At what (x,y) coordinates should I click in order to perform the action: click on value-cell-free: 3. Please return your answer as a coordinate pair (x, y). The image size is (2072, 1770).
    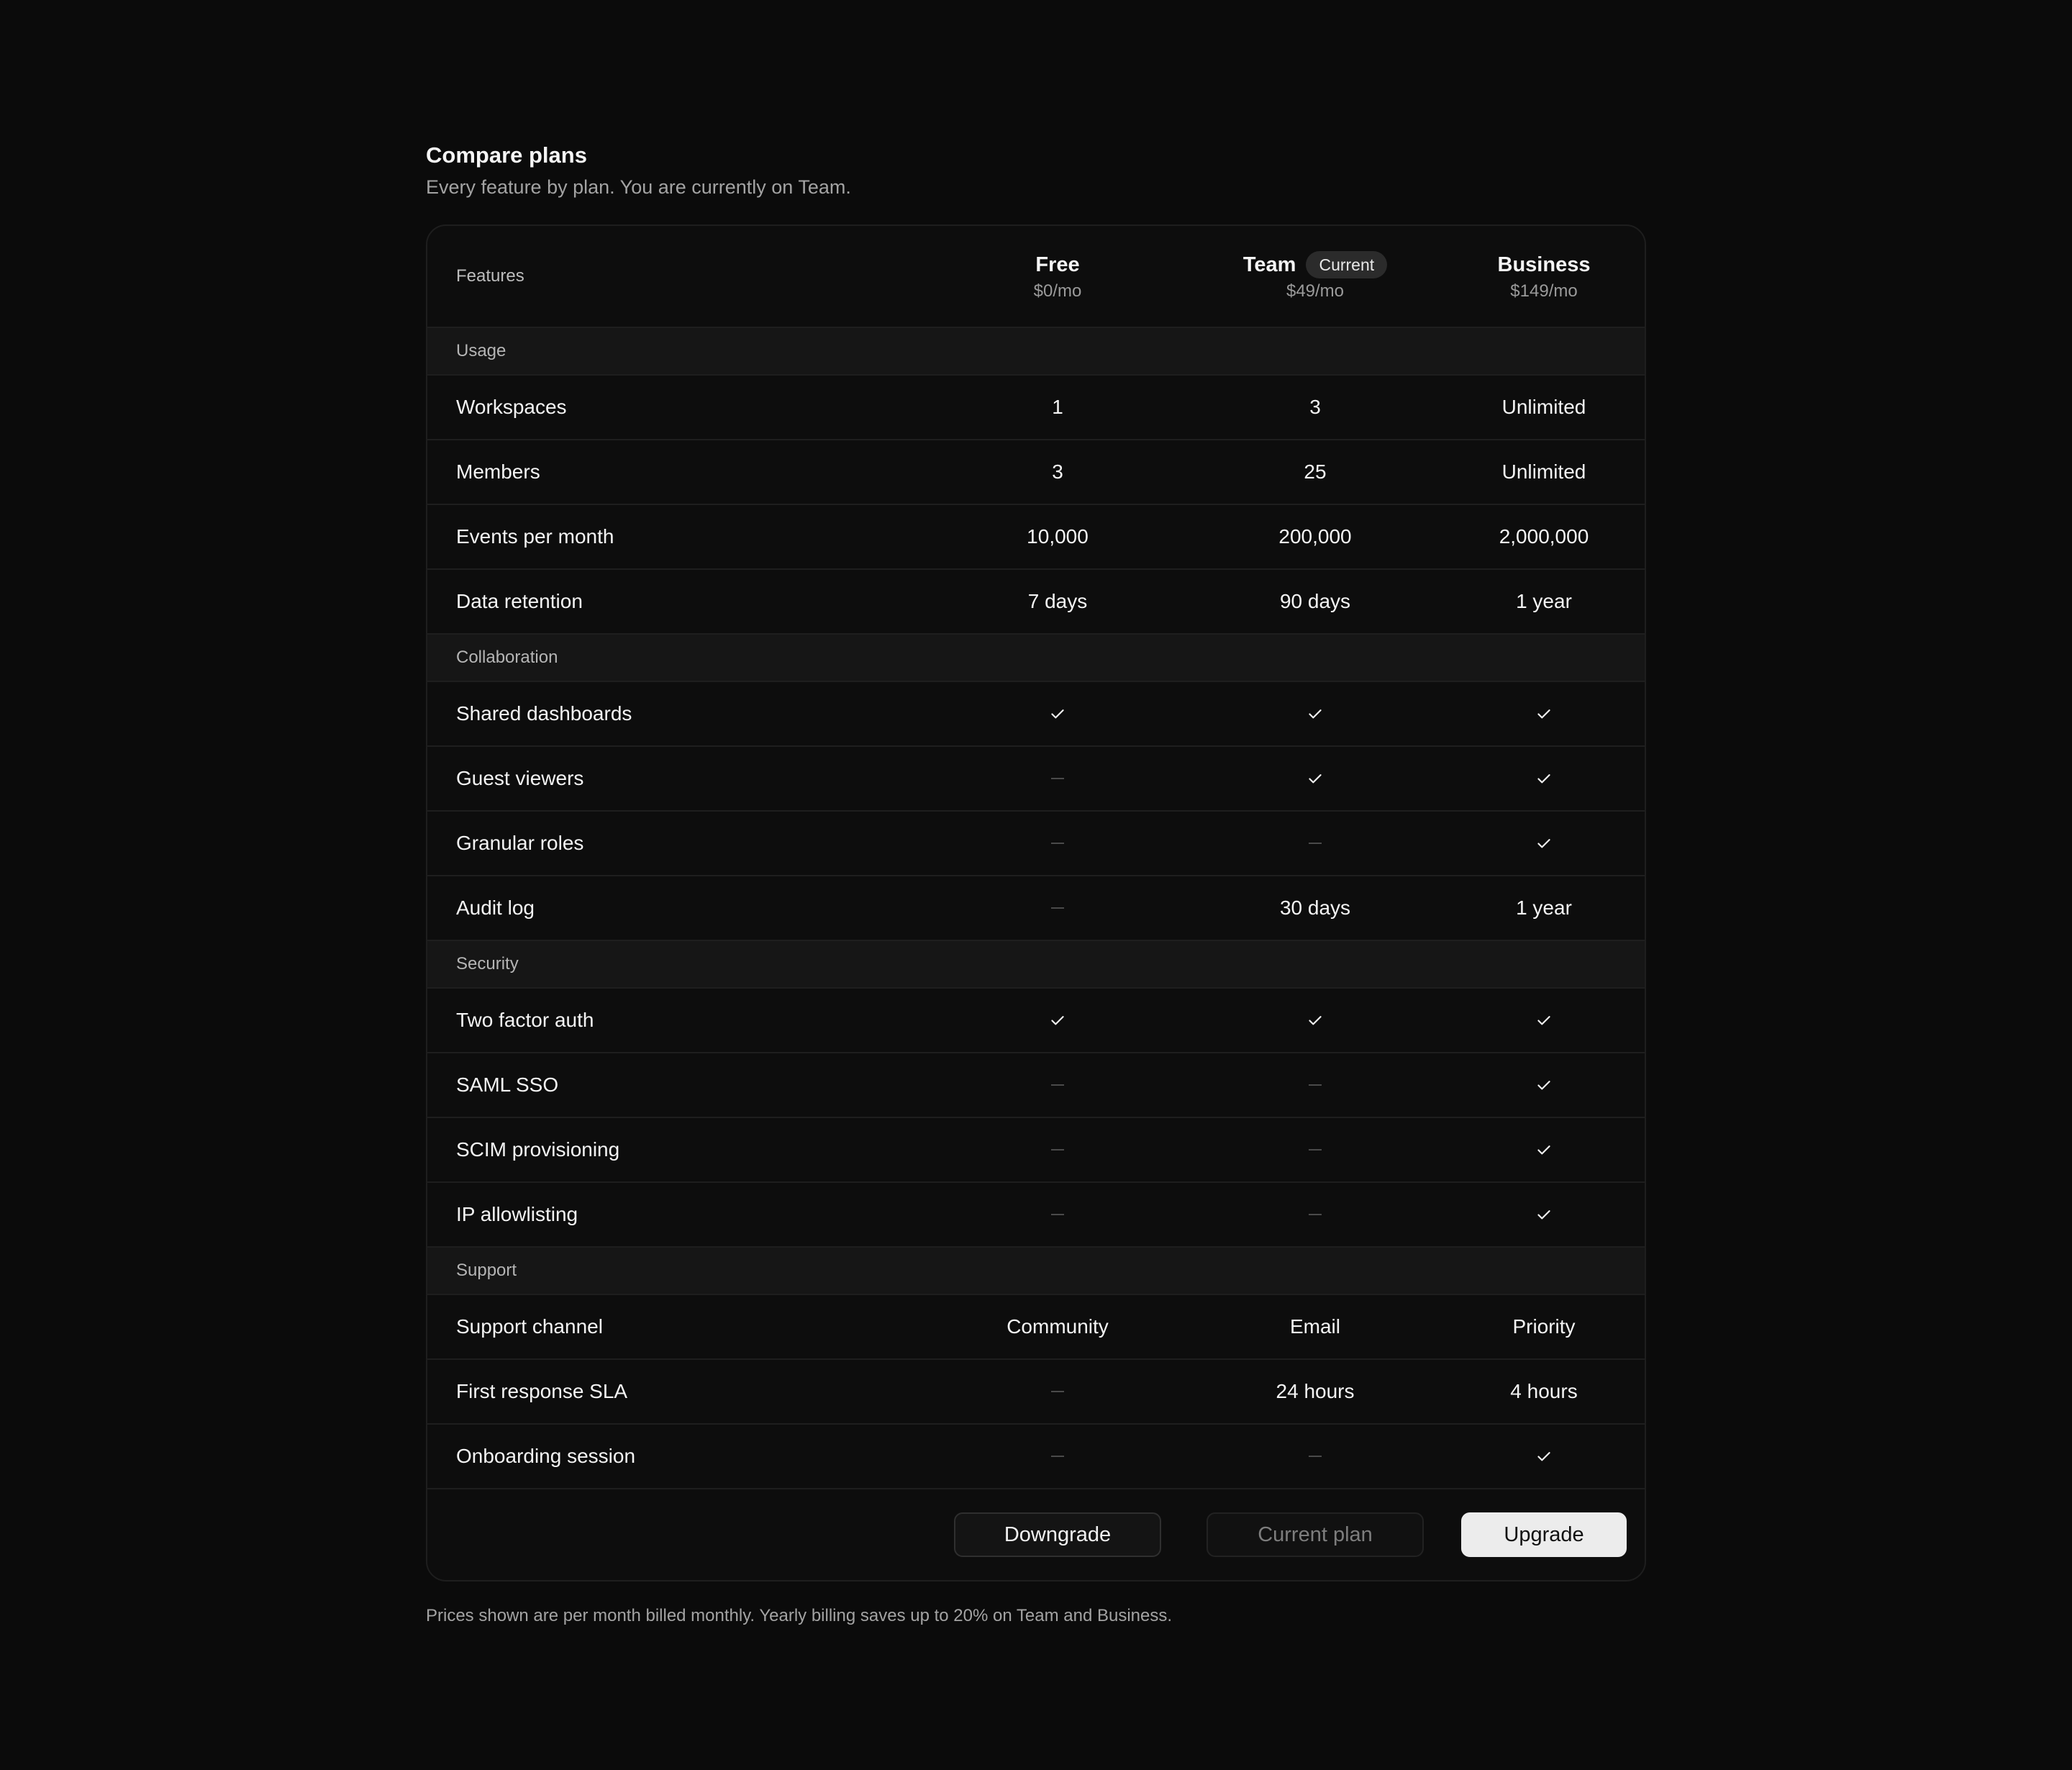
    Looking at the image, I should click on (1057, 471).